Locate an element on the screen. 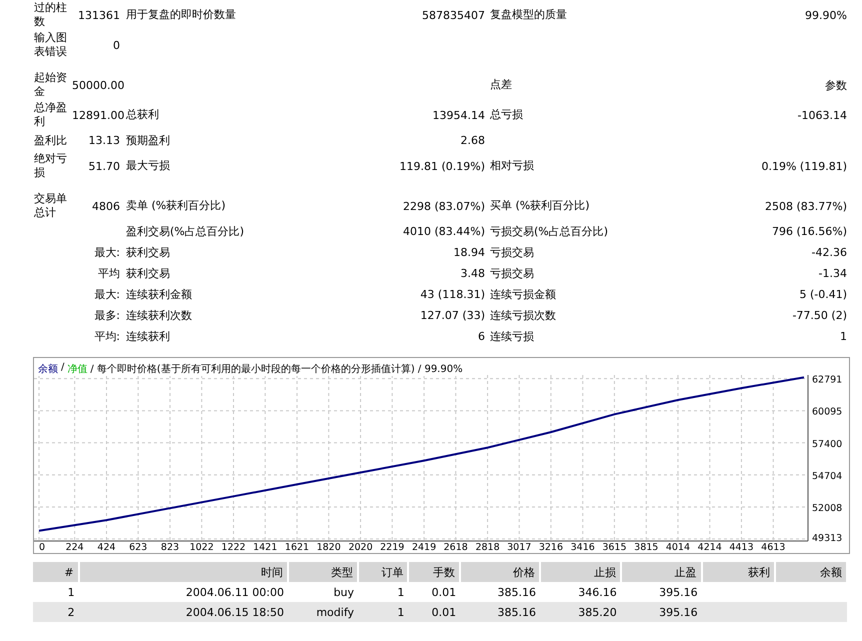 The width and height of the screenshot is (862, 641). stat-value: 13.13 is located at coordinates (104, 140).